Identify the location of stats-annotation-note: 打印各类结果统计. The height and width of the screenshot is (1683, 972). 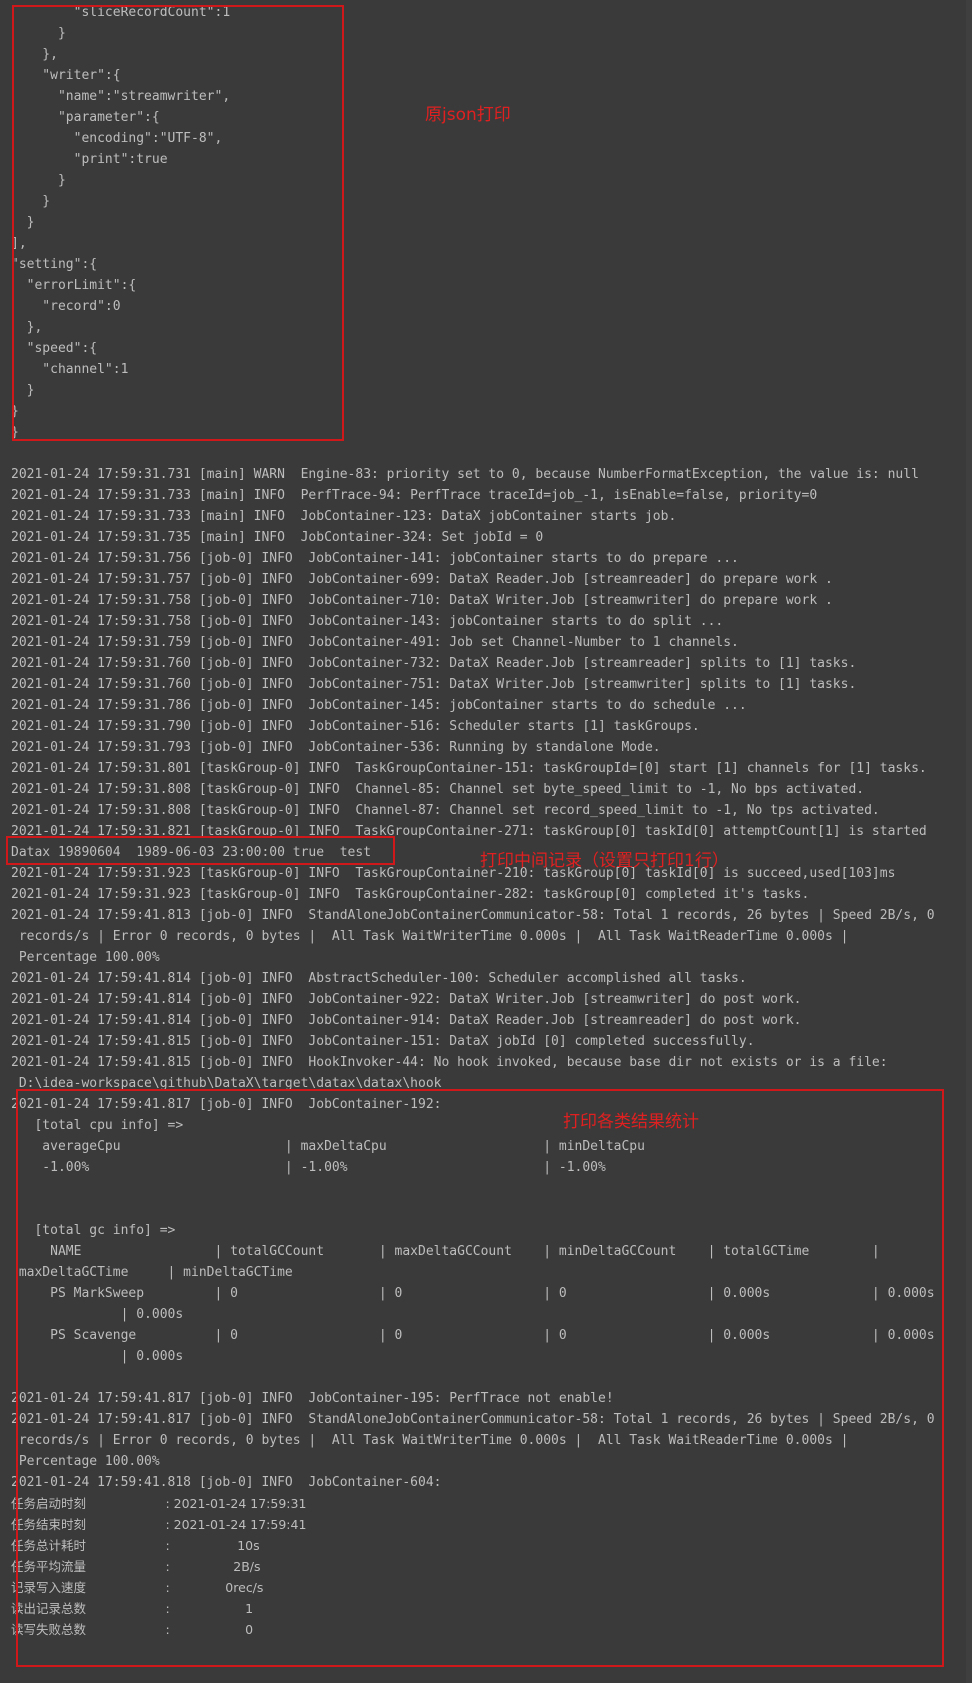
(631, 1122).